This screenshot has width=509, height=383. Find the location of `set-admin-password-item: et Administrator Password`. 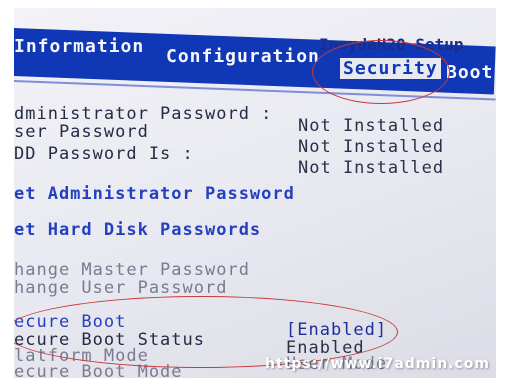

set-admin-password-item: et Administrator Password is located at coordinates (154, 194).